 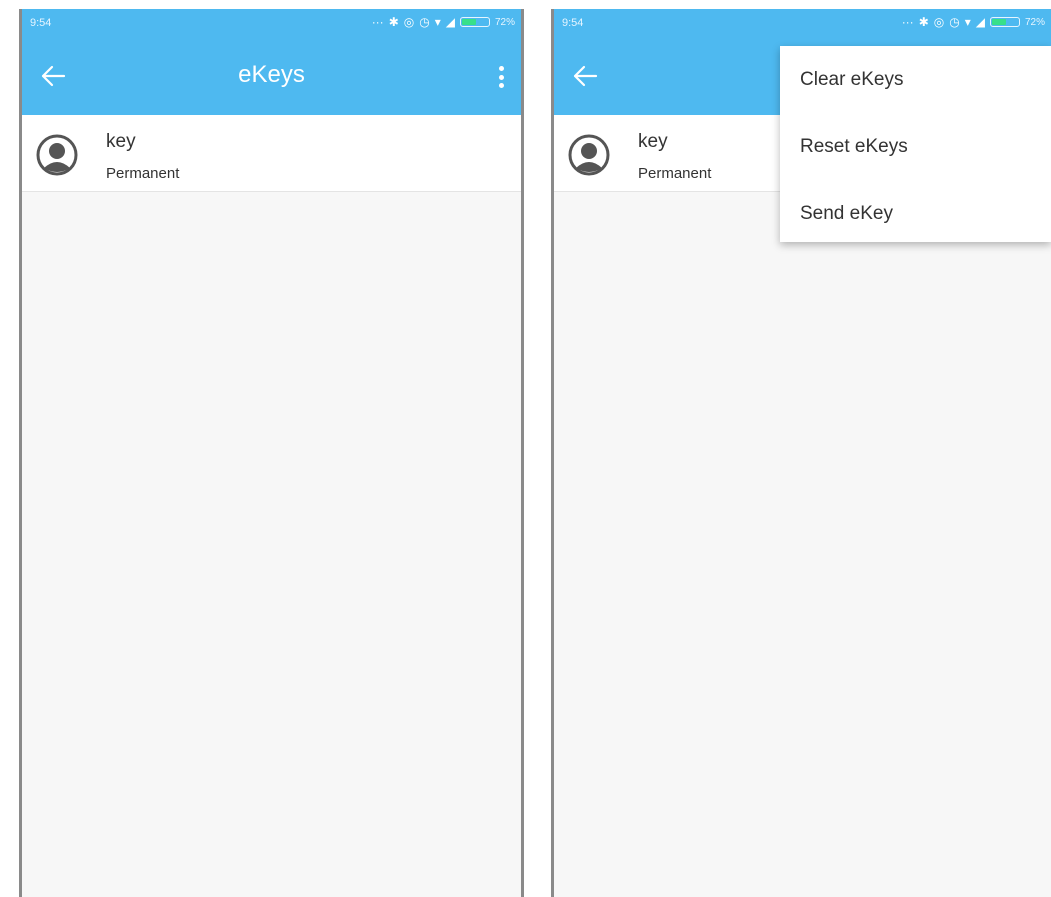 What do you see at coordinates (915, 79) in the screenshot?
I see `menu-item-clear-ekeys: Clear eKeys` at bounding box center [915, 79].